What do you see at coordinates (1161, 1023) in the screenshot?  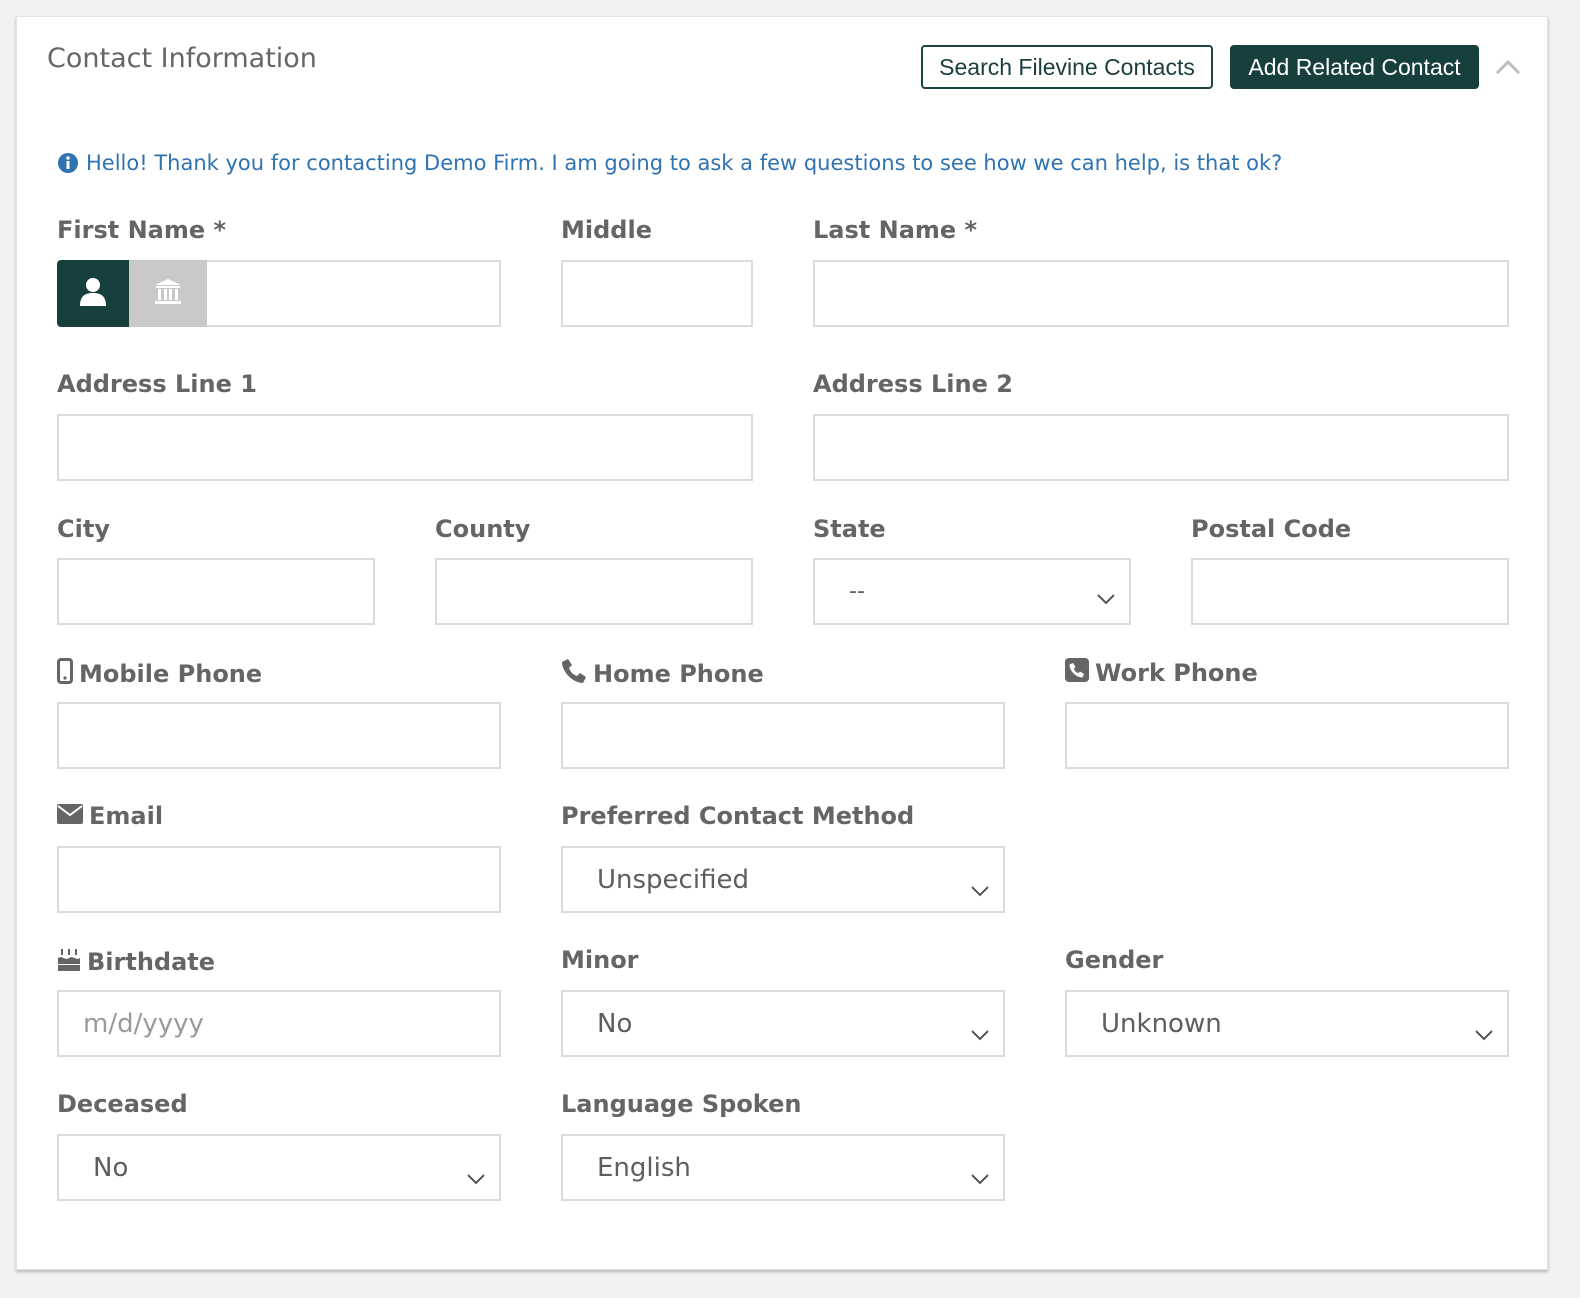 I see `gender-select-value: Unknown` at bounding box center [1161, 1023].